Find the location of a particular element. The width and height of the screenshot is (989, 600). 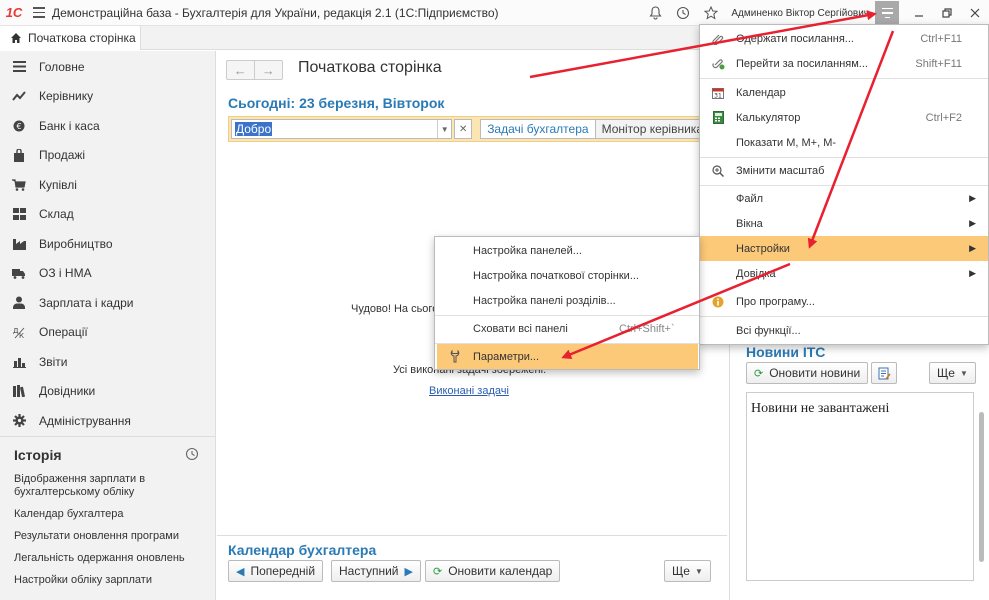

factory-icon is located at coordinates (19, 244).